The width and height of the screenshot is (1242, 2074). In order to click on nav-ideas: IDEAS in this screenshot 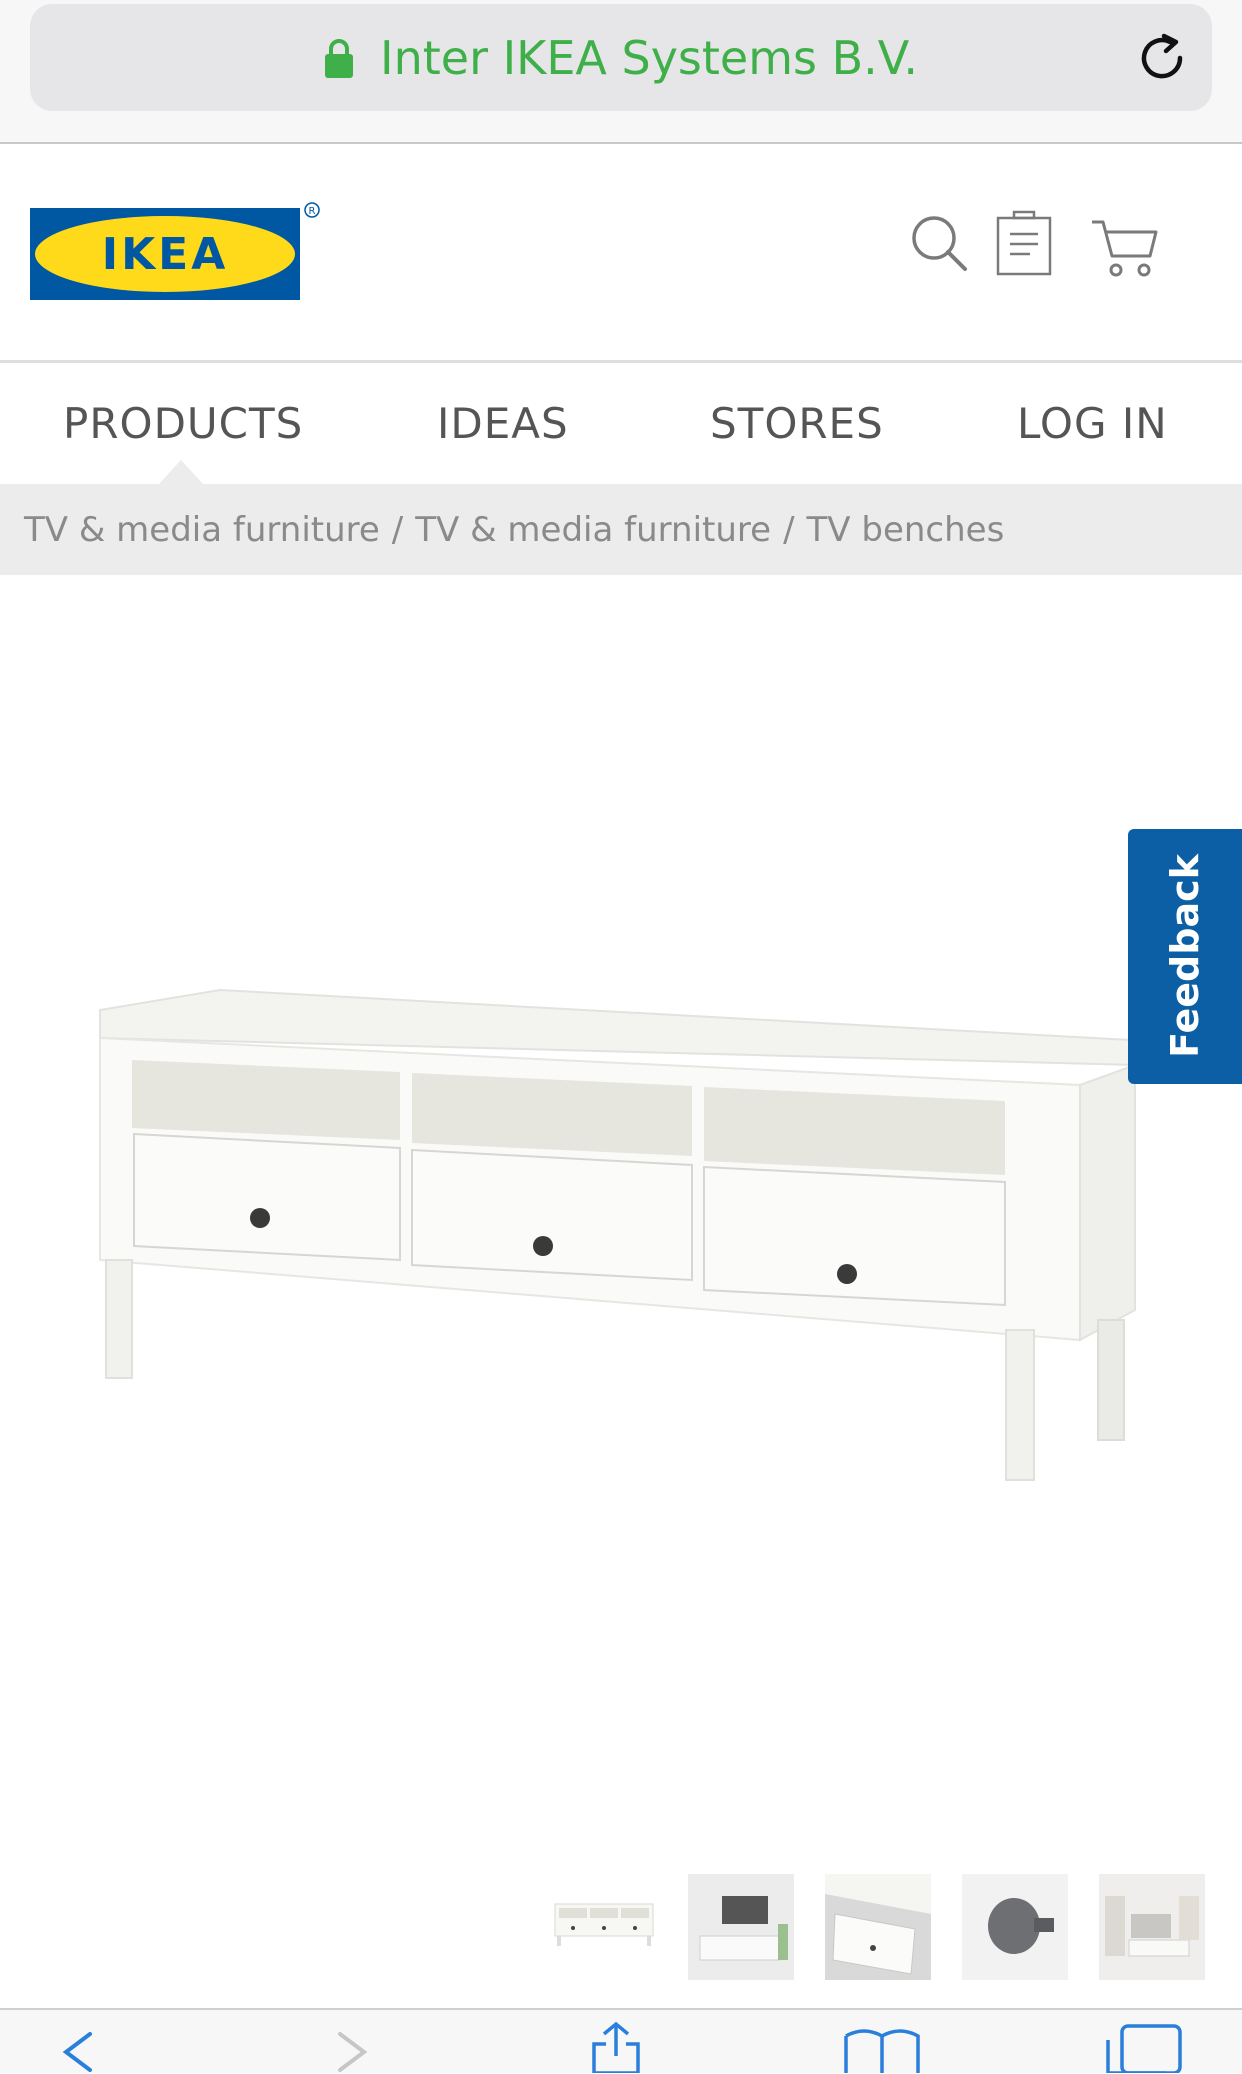, I will do `click(503, 423)`.